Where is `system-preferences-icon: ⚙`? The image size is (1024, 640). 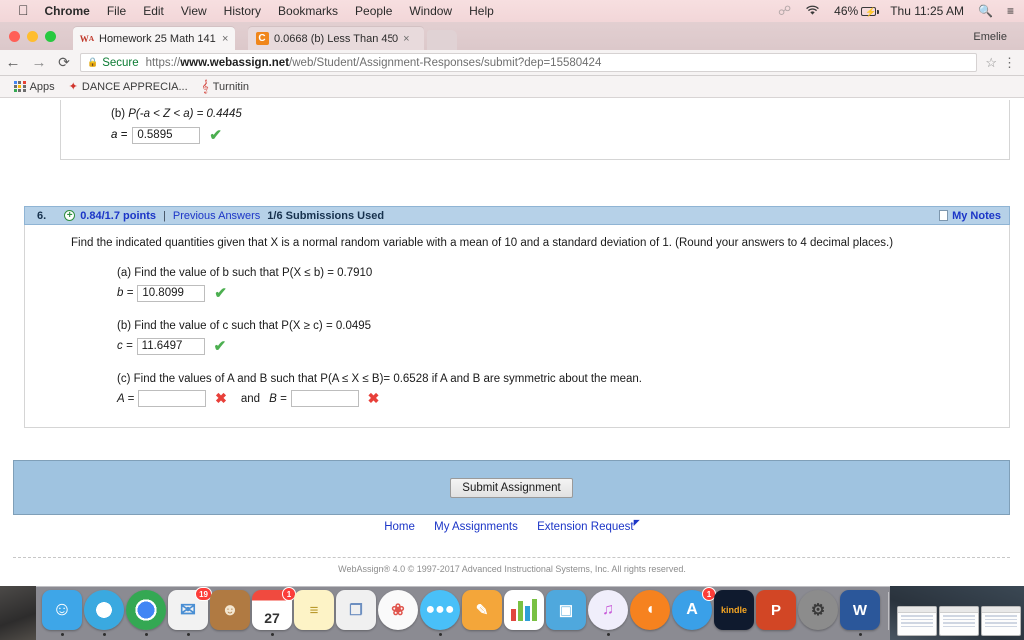 system-preferences-icon: ⚙ is located at coordinates (818, 610).